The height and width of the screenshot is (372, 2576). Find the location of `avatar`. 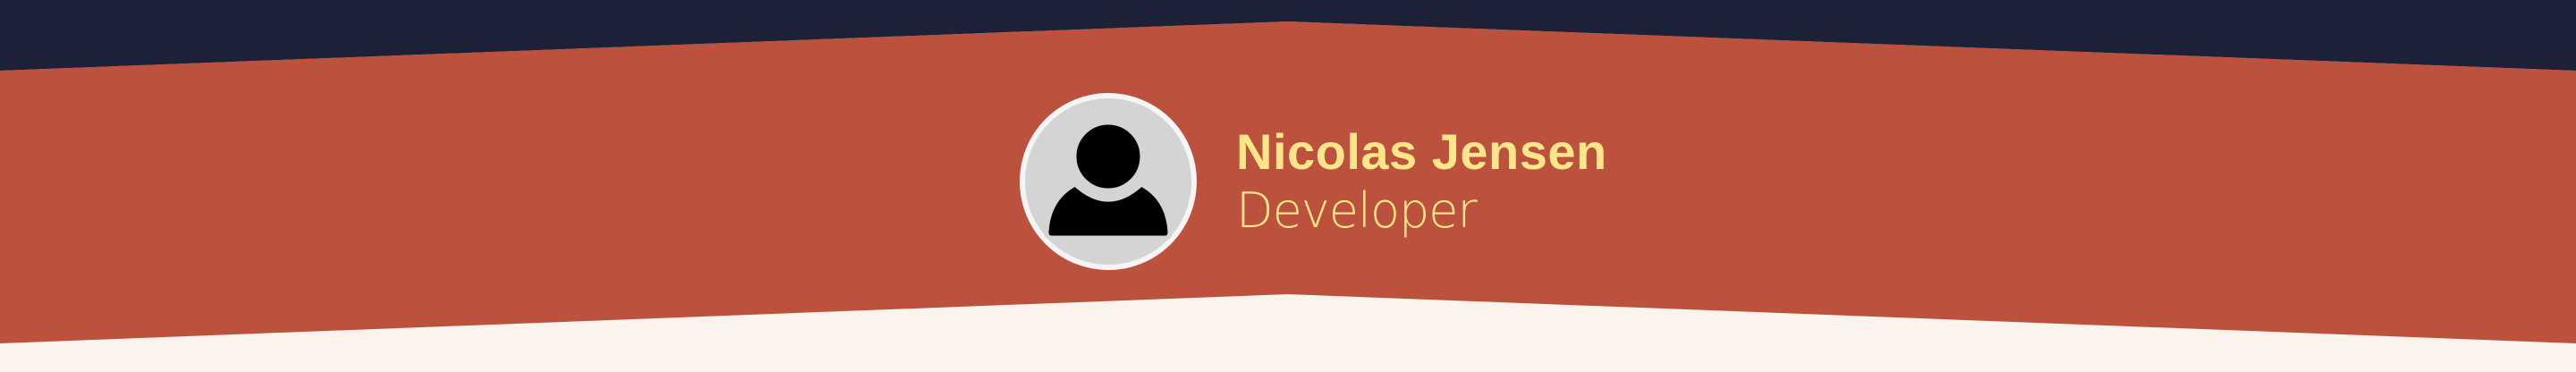

avatar is located at coordinates (1108, 181).